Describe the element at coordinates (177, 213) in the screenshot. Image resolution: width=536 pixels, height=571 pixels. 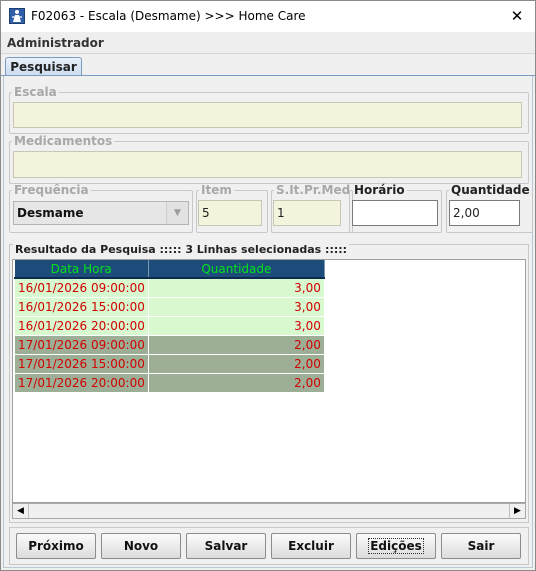
I see `chevron-down-icon: ▼` at that location.